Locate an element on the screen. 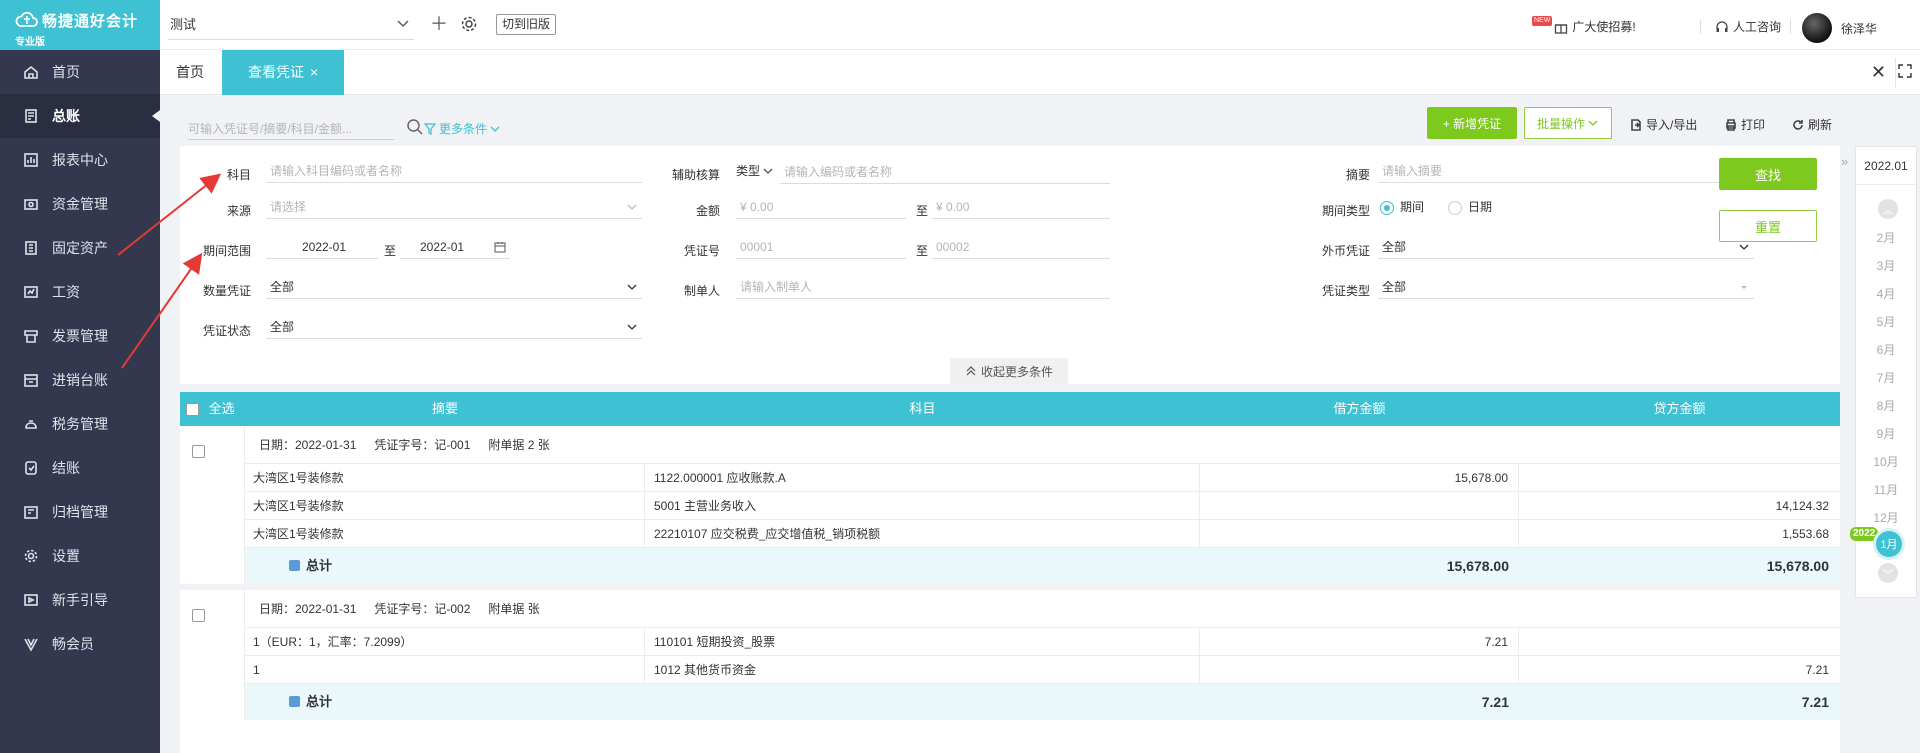 The height and width of the screenshot is (753, 1920). month-item: 11月 is located at coordinates (1886, 489).